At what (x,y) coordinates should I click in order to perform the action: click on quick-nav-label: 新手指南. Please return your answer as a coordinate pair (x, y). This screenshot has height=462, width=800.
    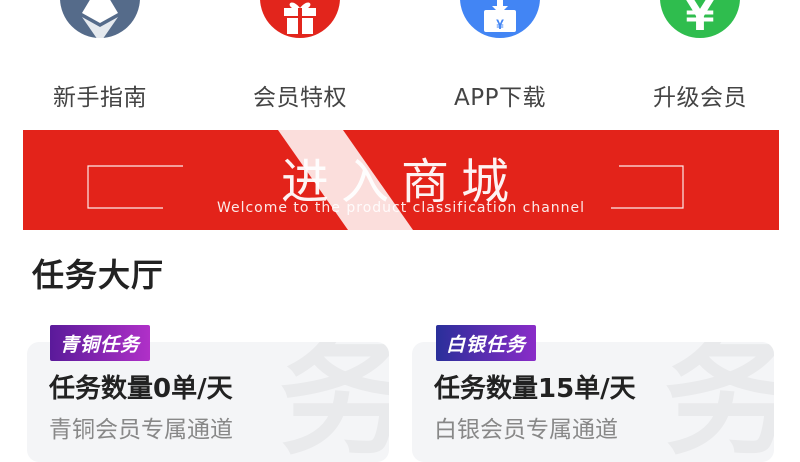
    Looking at the image, I should click on (100, 98).